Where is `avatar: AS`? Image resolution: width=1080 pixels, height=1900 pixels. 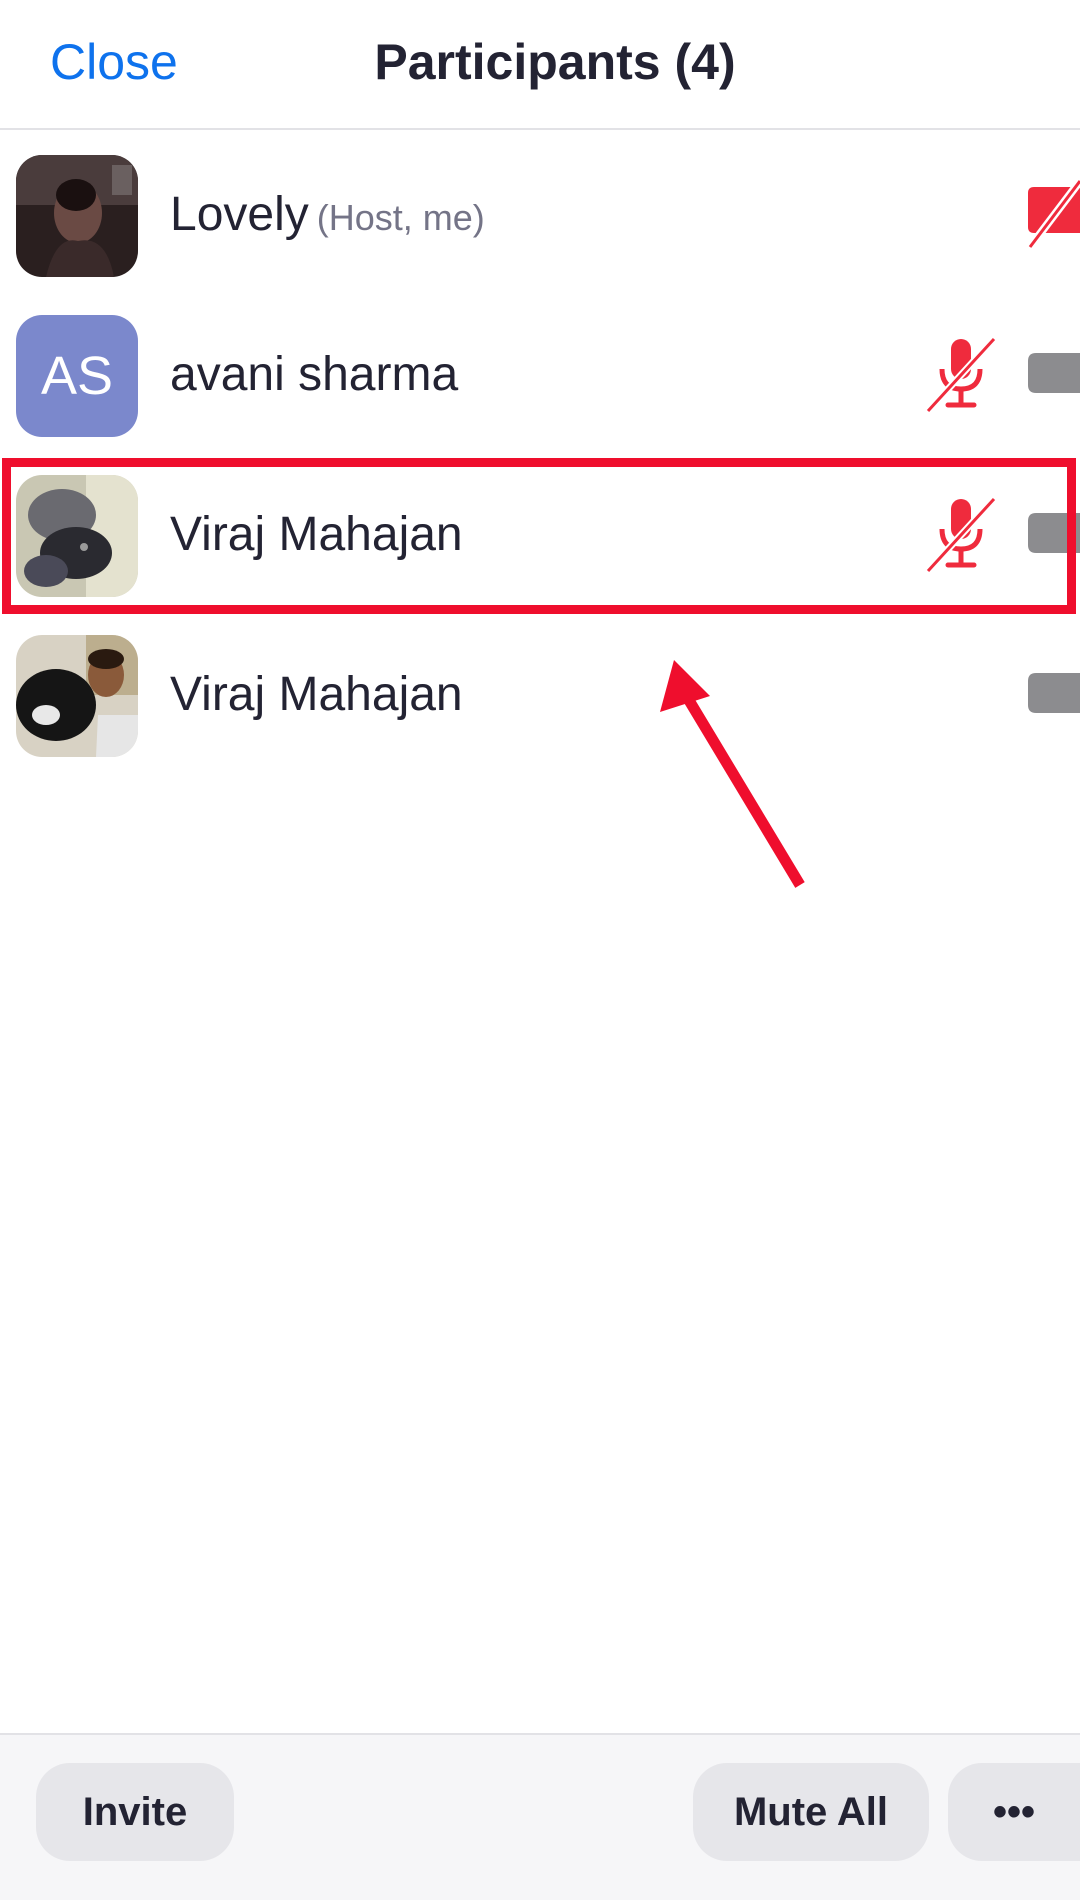 avatar: AS is located at coordinates (77, 376).